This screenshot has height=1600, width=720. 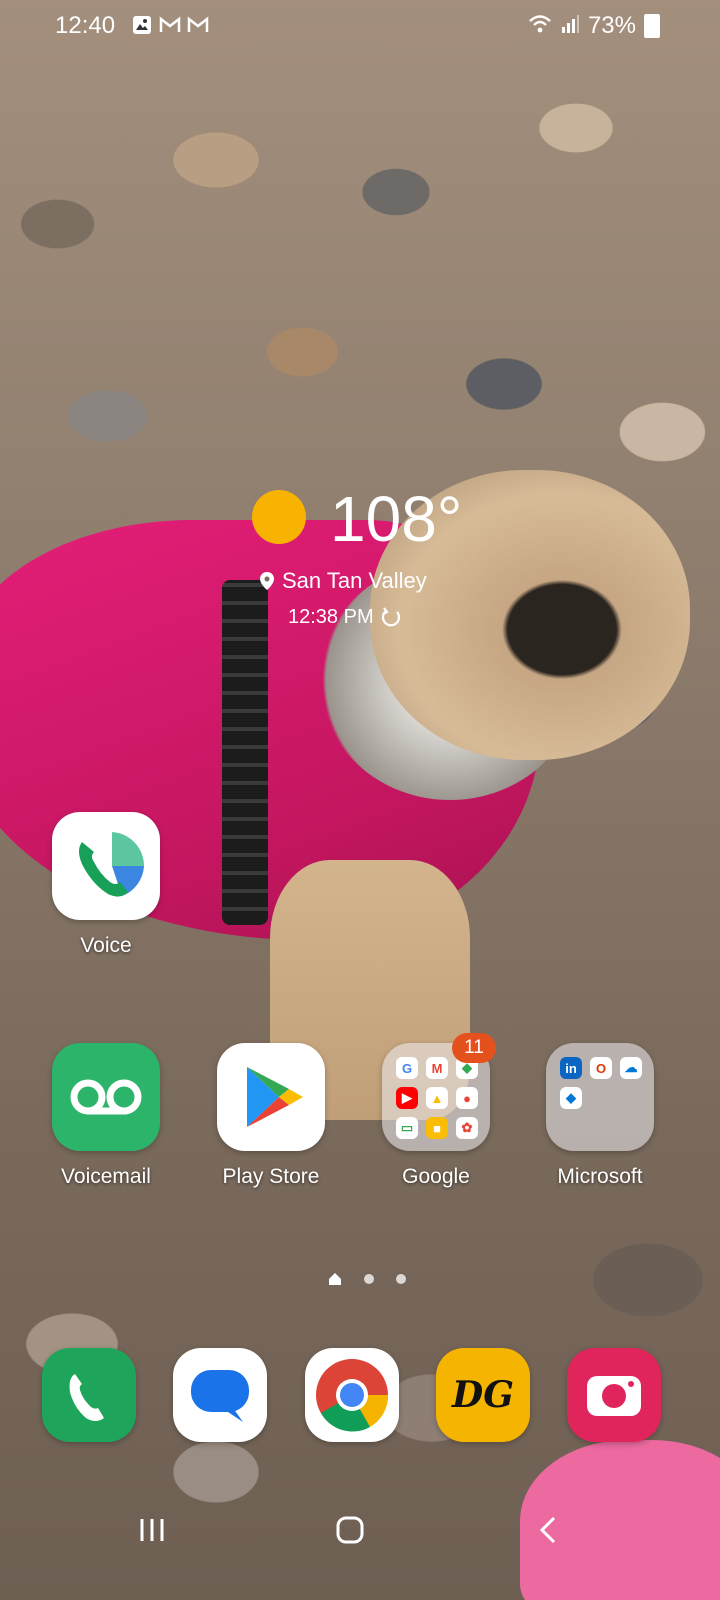 I want to click on refresh-icon, so click(x=391, y=617).